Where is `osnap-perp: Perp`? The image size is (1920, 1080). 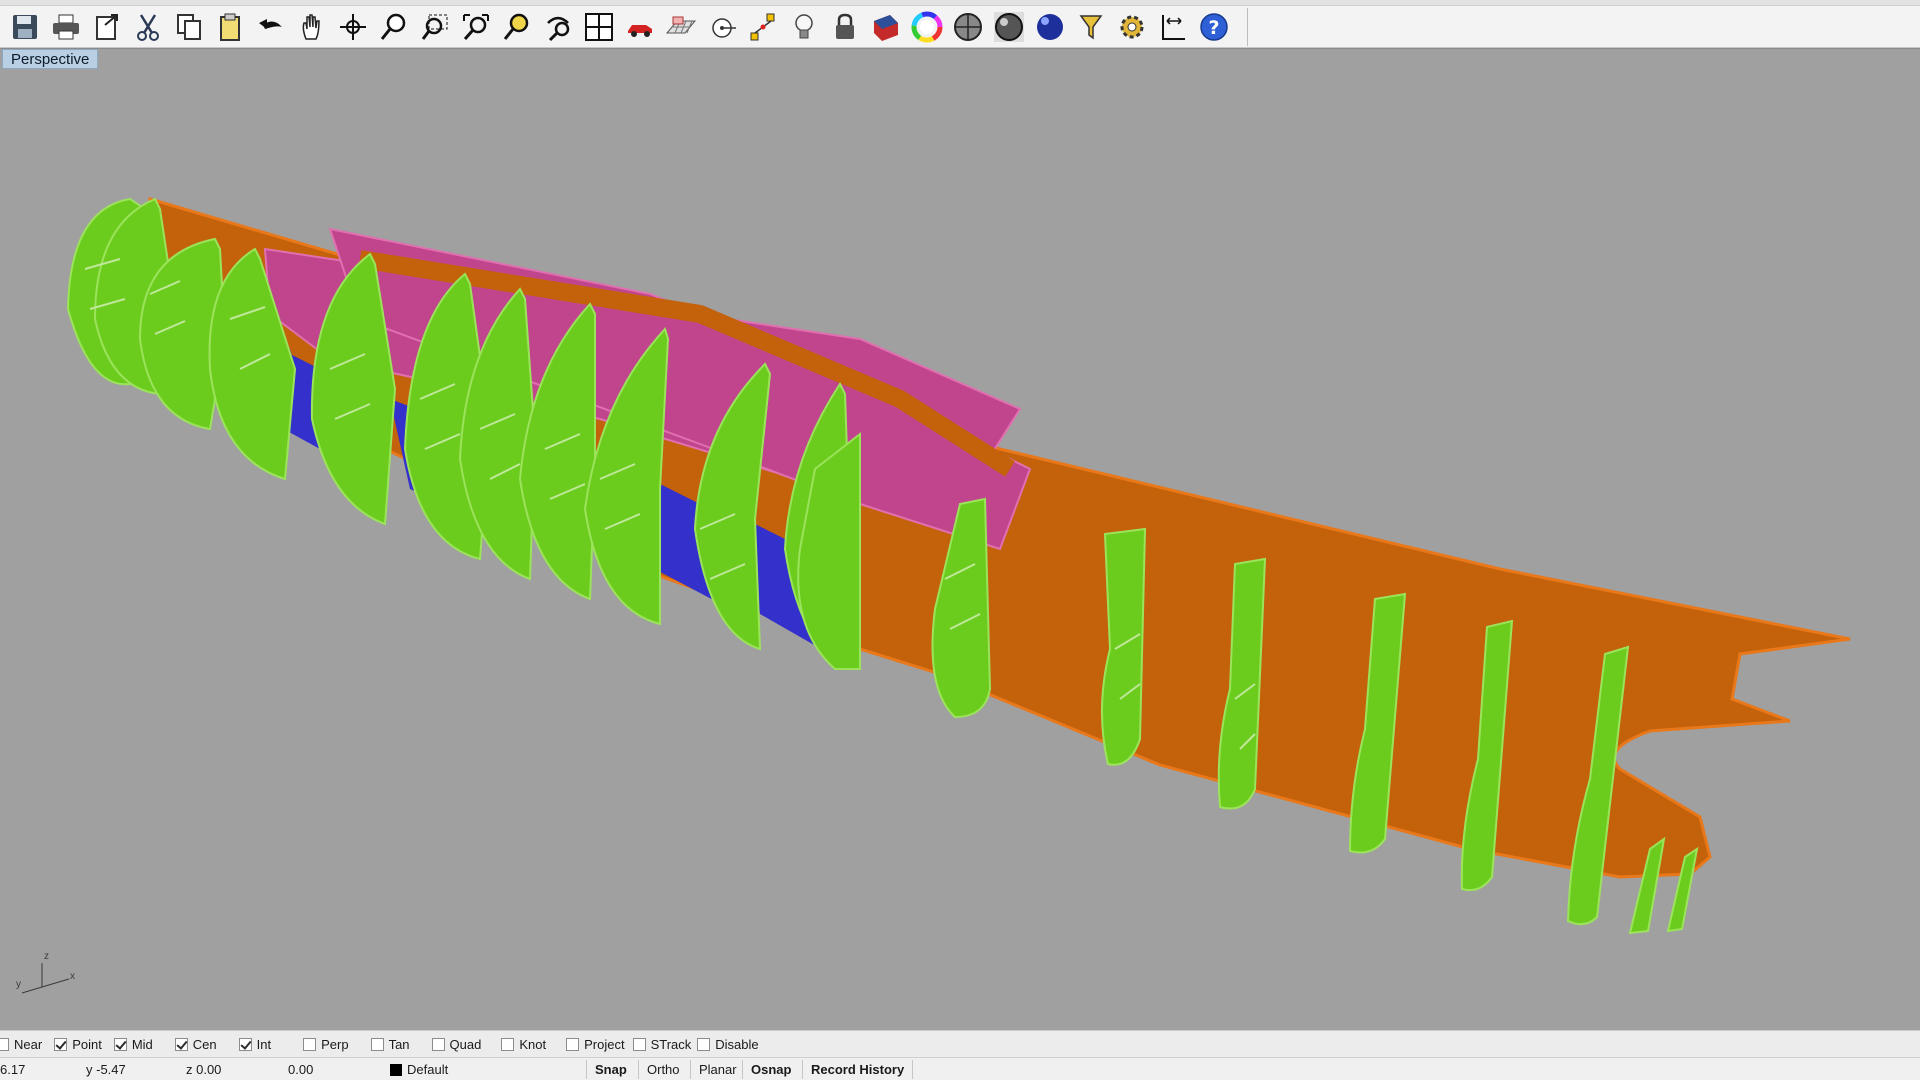 osnap-perp: Perp is located at coordinates (326, 1044).